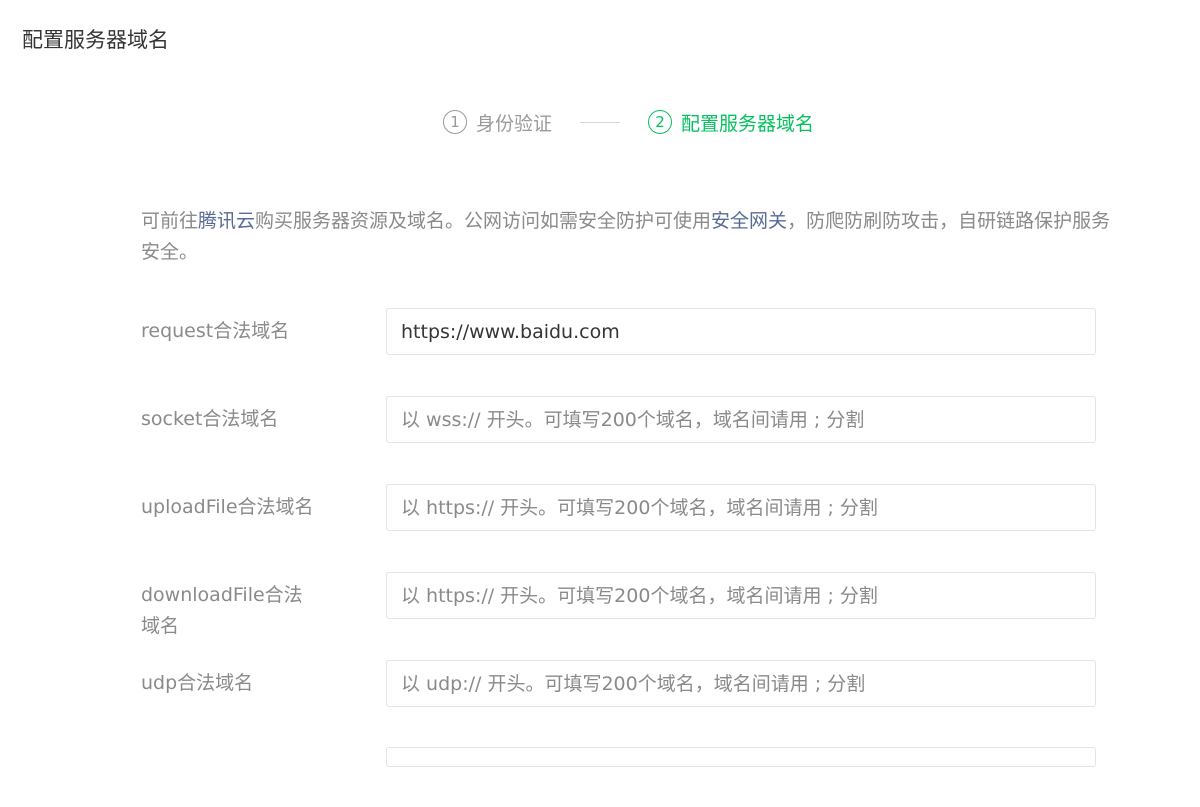 The height and width of the screenshot is (807, 1200). What do you see at coordinates (222, 610) in the screenshot?
I see `downloadfile-domain-label: downloadFile合法域名` at bounding box center [222, 610].